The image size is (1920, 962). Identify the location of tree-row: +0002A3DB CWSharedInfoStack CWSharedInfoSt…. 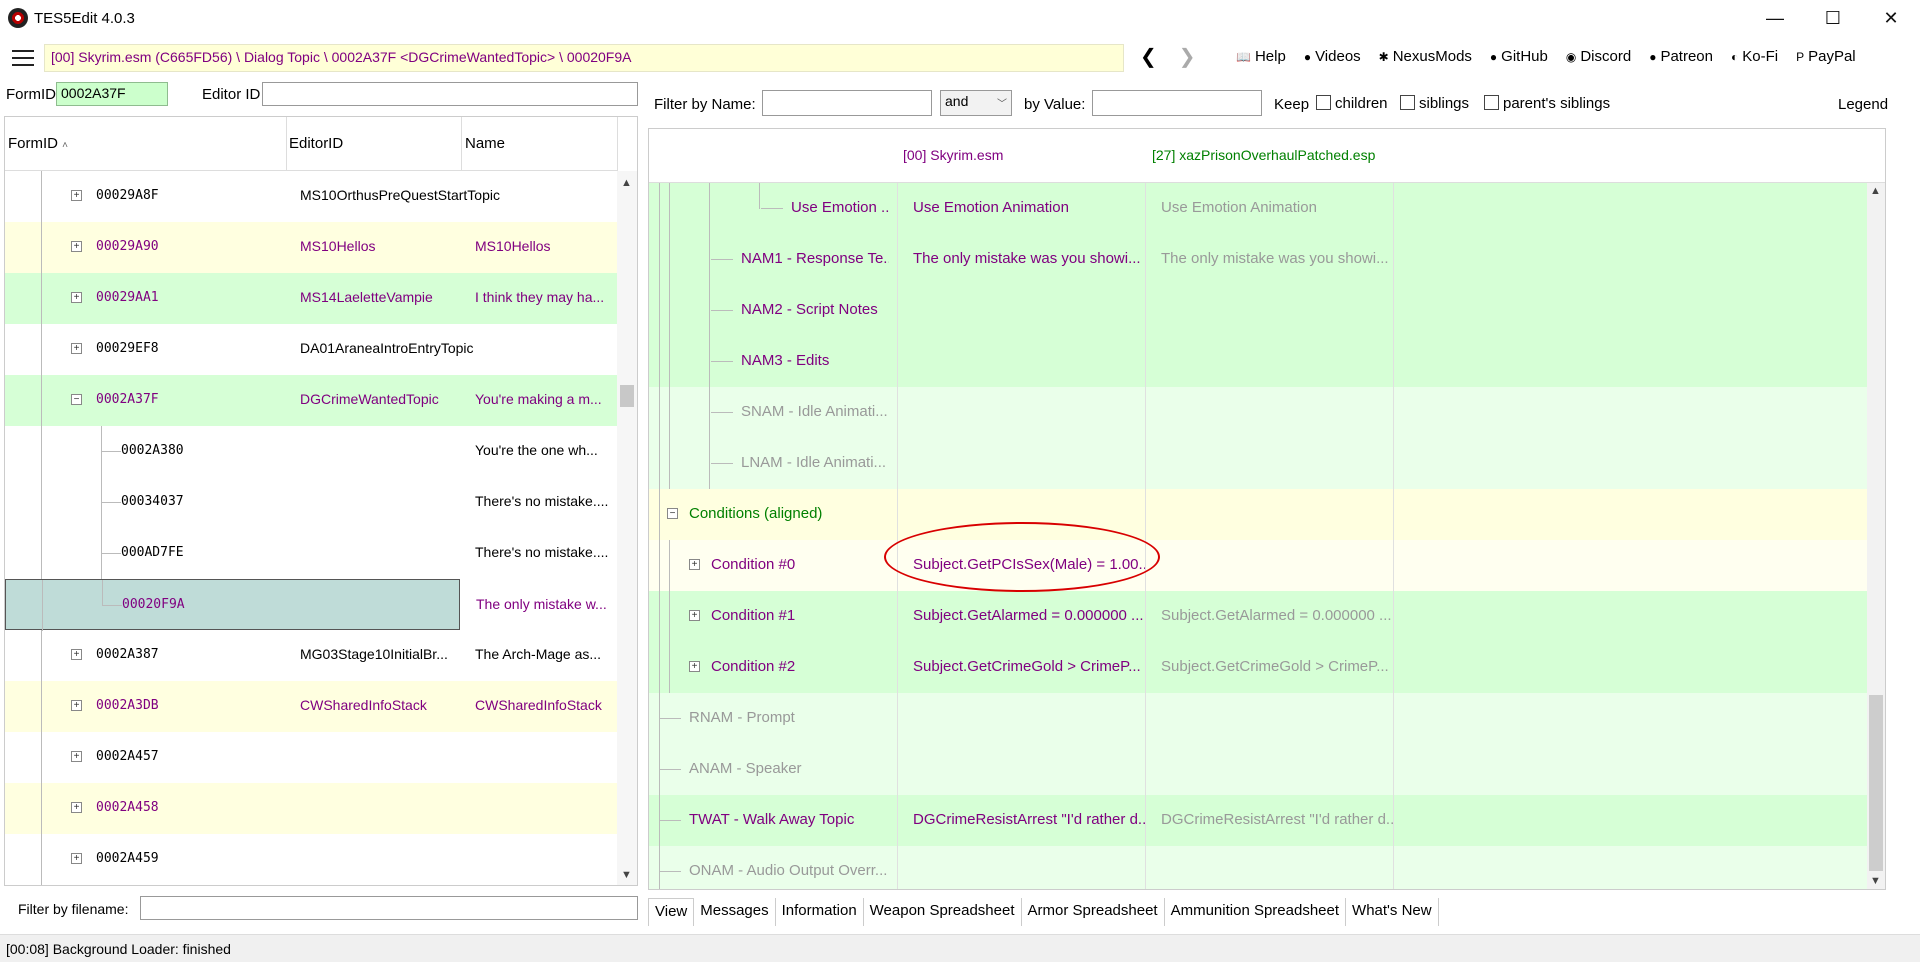
(311, 706).